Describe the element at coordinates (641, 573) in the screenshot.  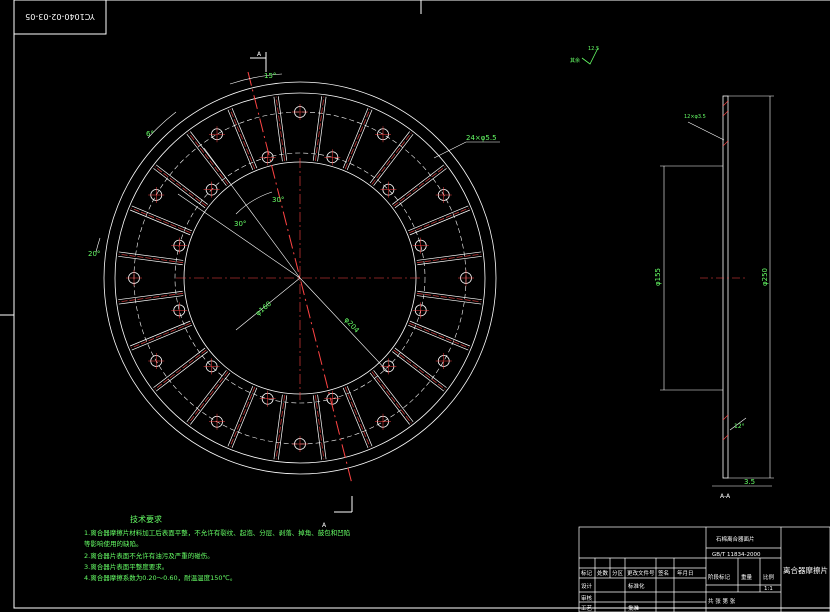
I see `tb-header-3: 更改文件号` at that location.